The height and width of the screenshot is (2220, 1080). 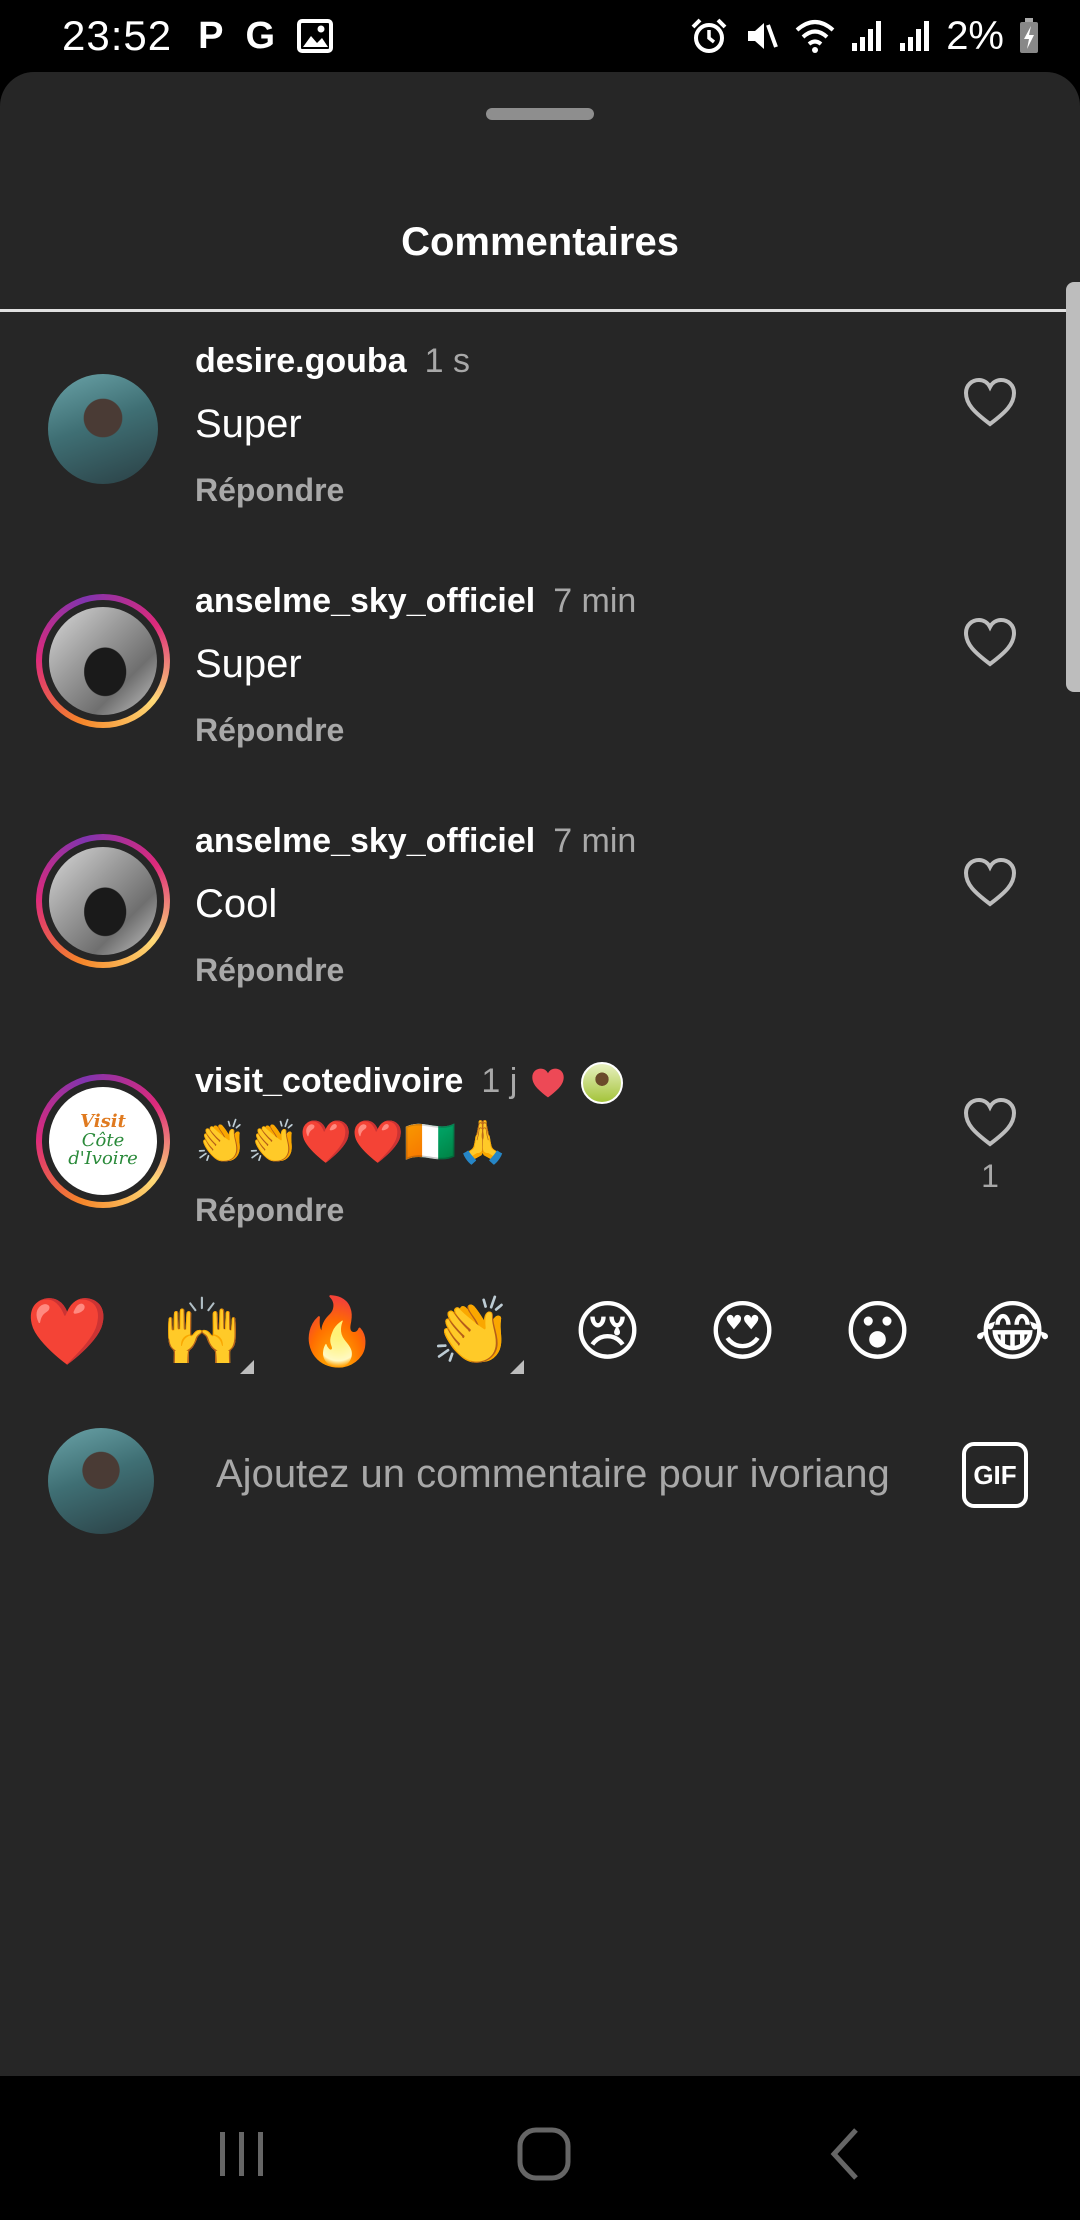 I want to click on status-notification-icons: P G, so click(x=266, y=36).